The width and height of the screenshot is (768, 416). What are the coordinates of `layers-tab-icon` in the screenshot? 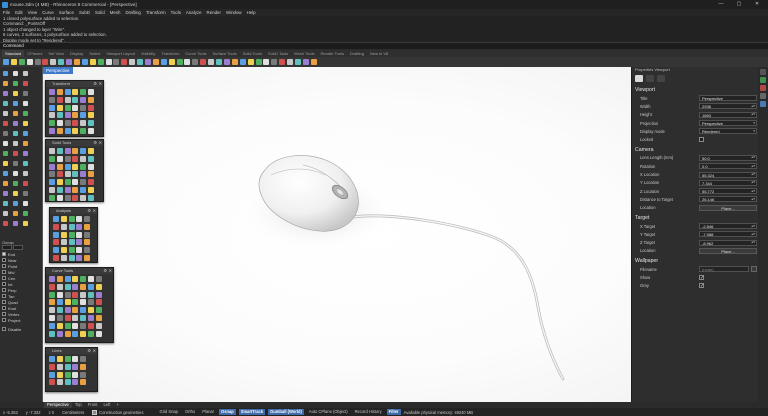 It's located at (763, 80).